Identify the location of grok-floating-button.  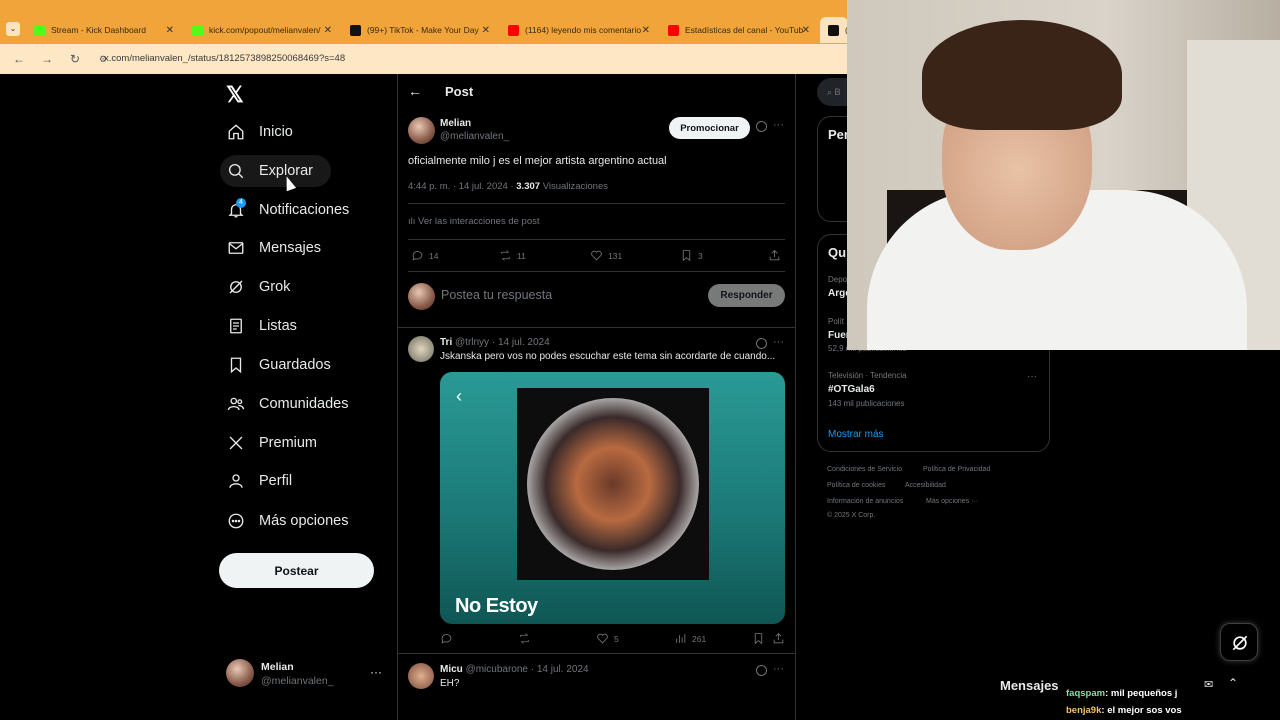
(1239, 642).